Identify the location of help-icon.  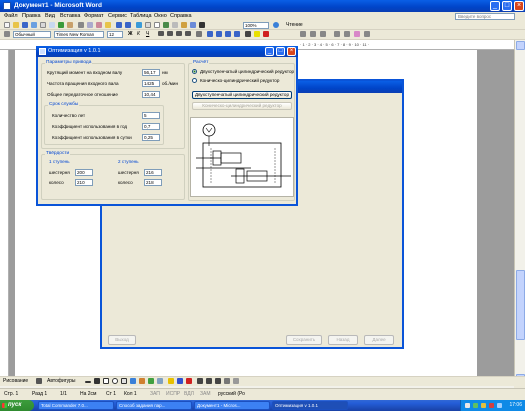
(276, 25).